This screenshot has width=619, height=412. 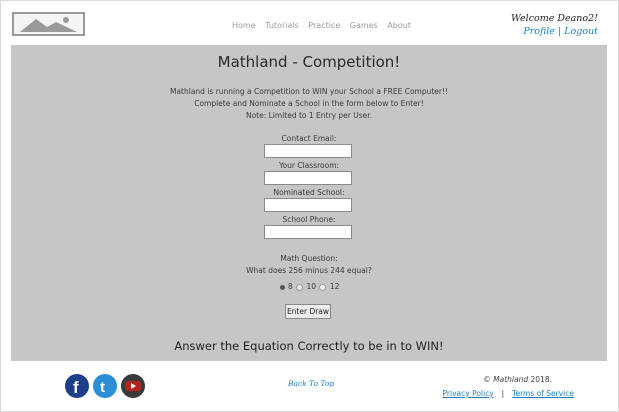 What do you see at coordinates (308, 151) in the screenshot?
I see `contact-email-input` at bounding box center [308, 151].